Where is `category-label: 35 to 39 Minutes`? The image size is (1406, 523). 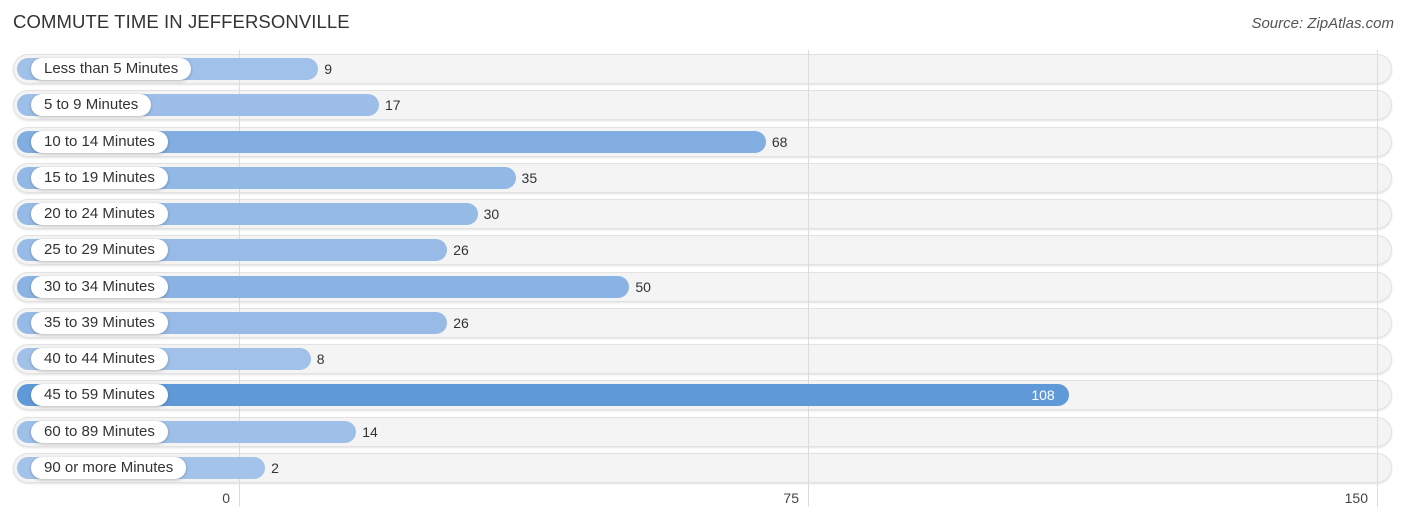
category-label: 35 to 39 Minutes is located at coordinates (99, 322).